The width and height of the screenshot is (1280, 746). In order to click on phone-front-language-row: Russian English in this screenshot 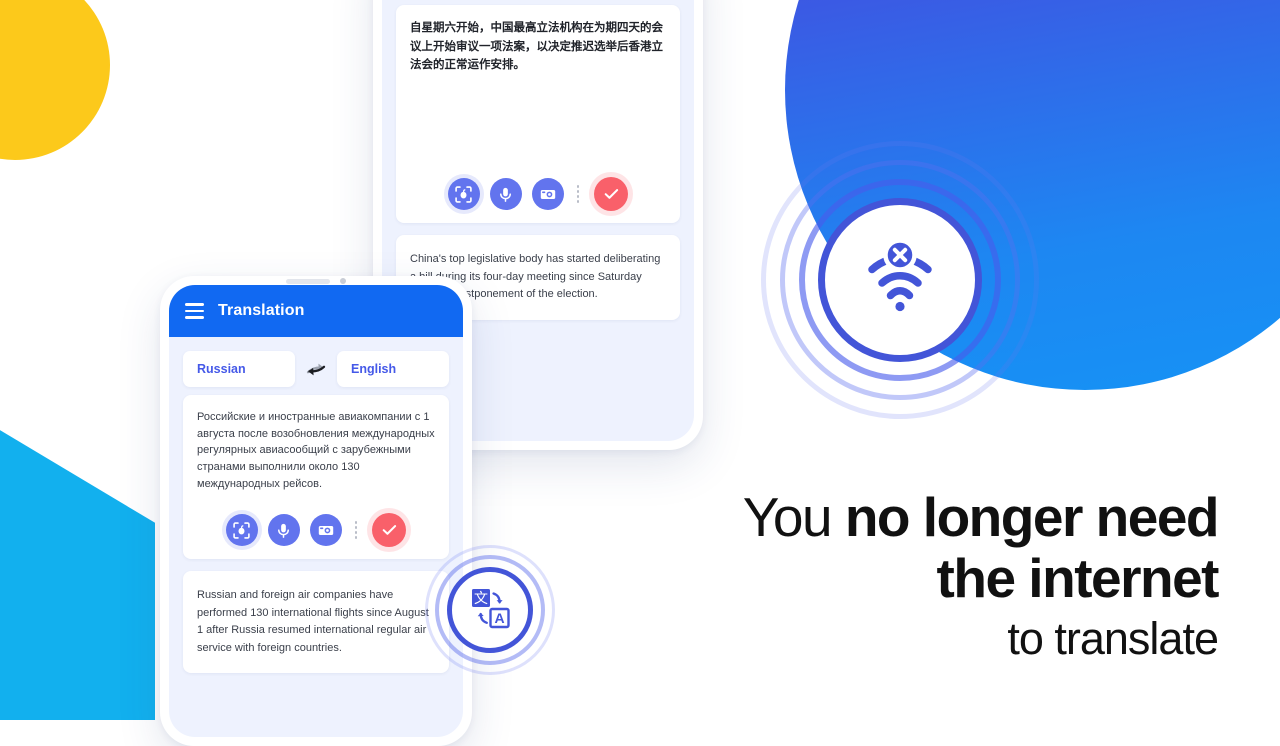, I will do `click(316, 362)`.